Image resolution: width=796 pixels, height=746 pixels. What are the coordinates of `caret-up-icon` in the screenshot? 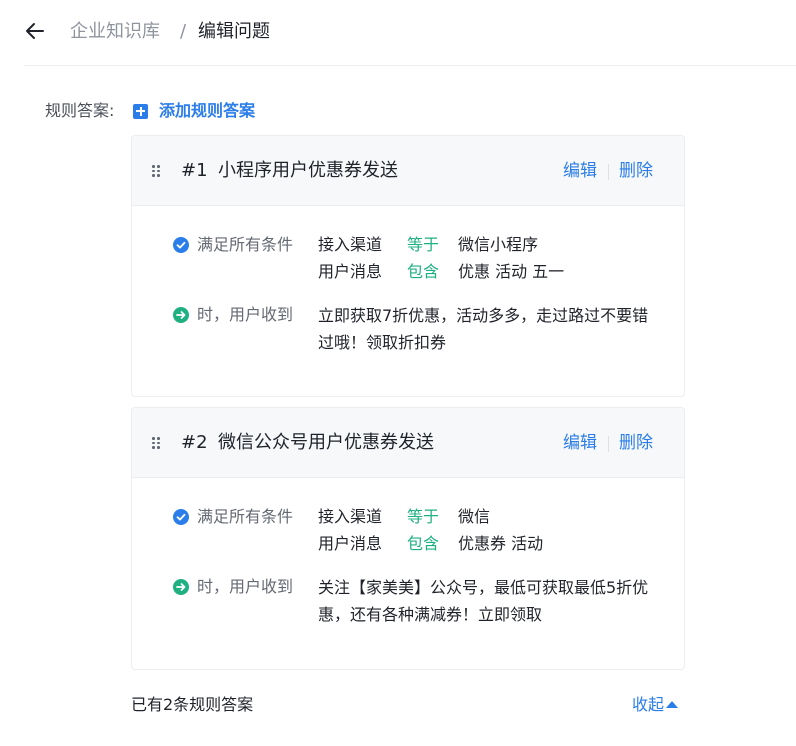 It's located at (672, 704).